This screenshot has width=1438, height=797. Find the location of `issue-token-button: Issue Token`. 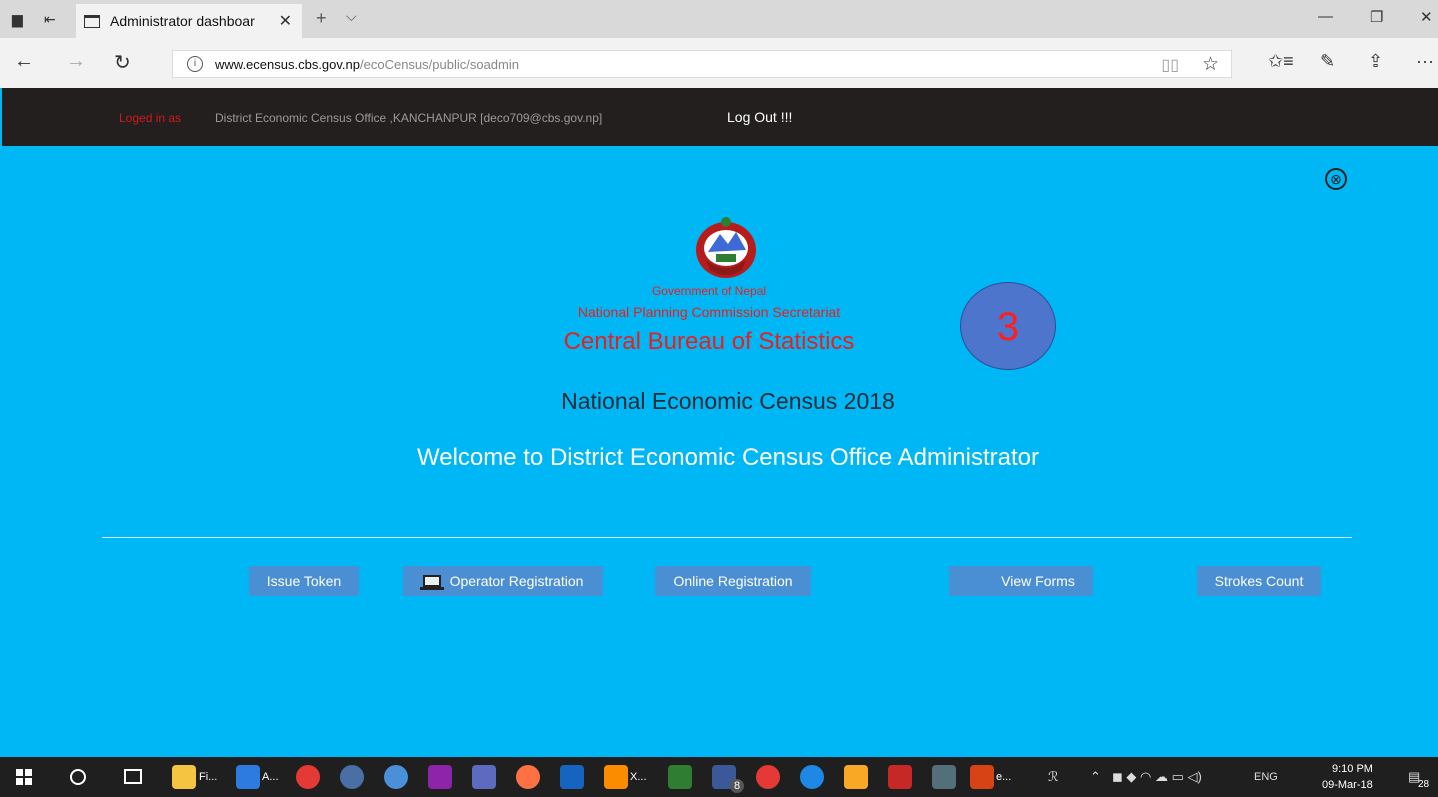

issue-token-button: Issue Token is located at coordinates (304, 581).